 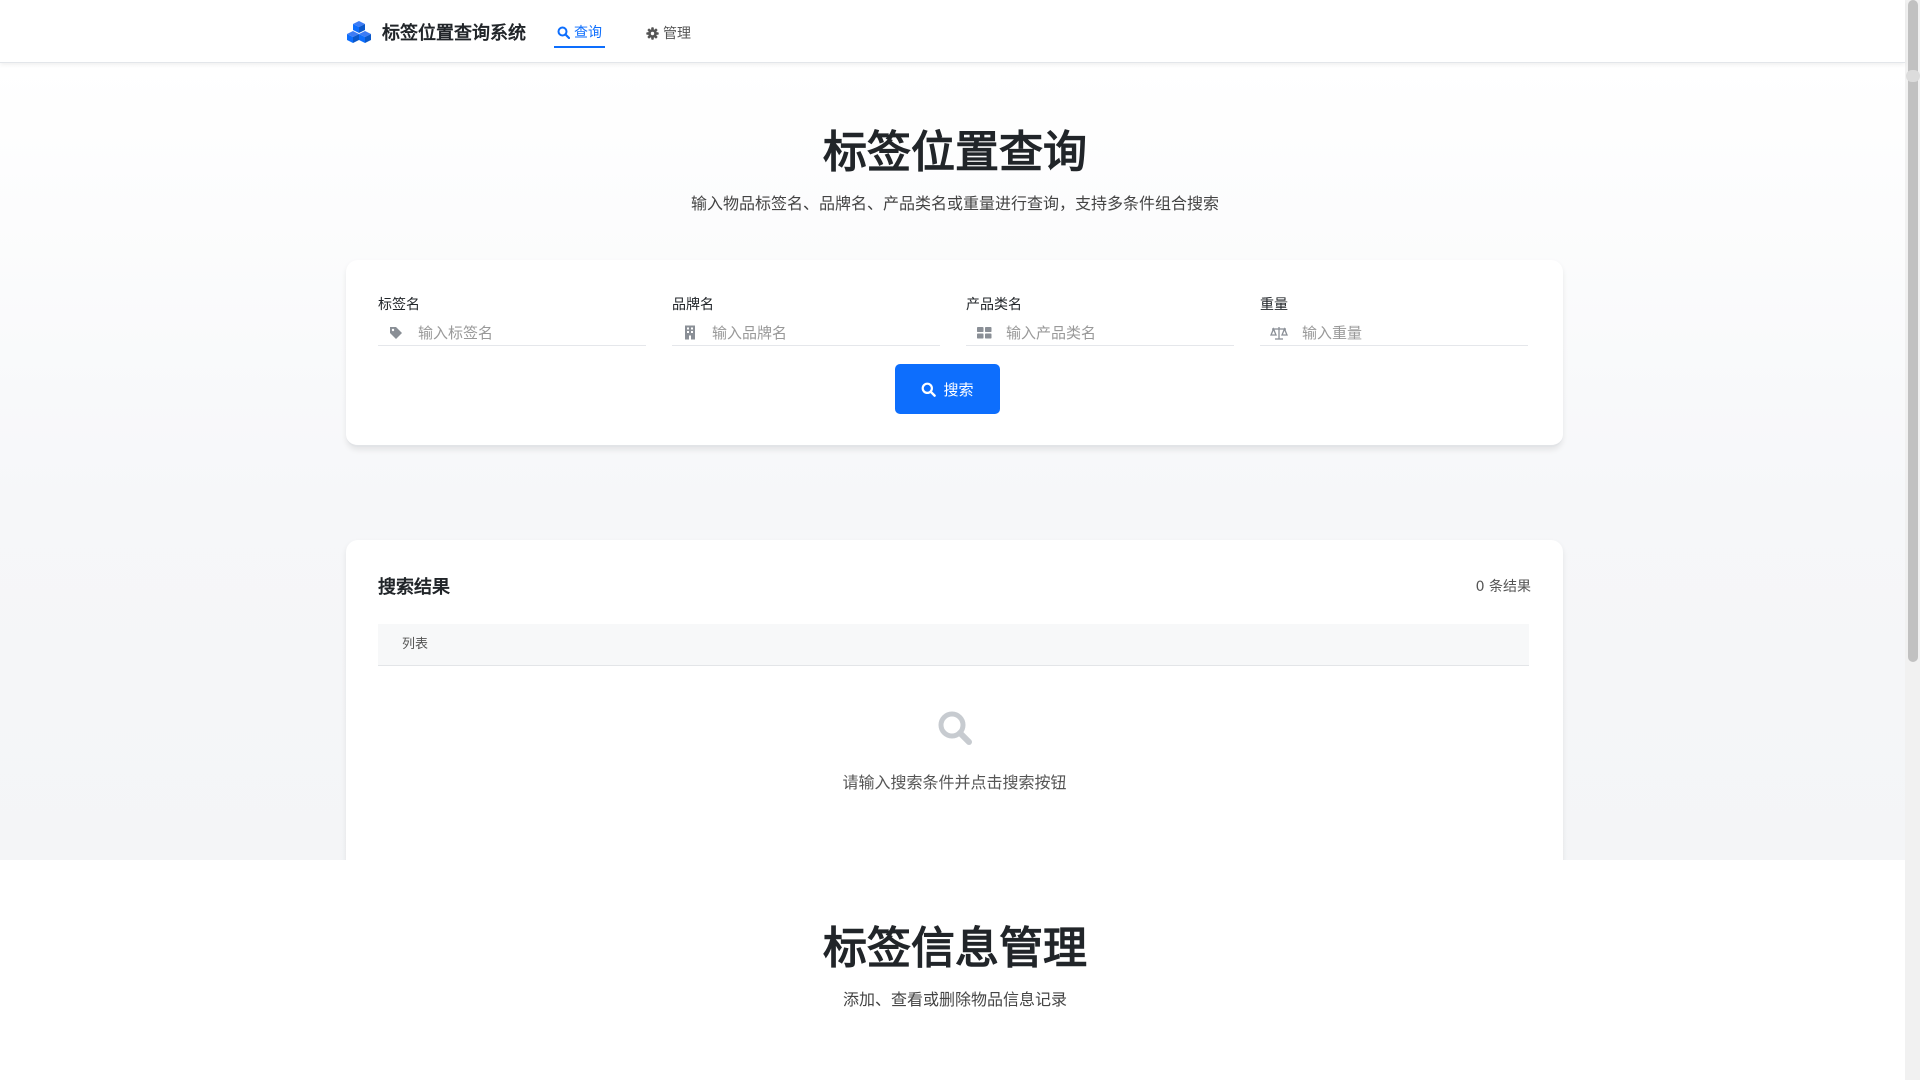 I want to click on nav-tab-manage: 管理, so click(x=668, y=34).